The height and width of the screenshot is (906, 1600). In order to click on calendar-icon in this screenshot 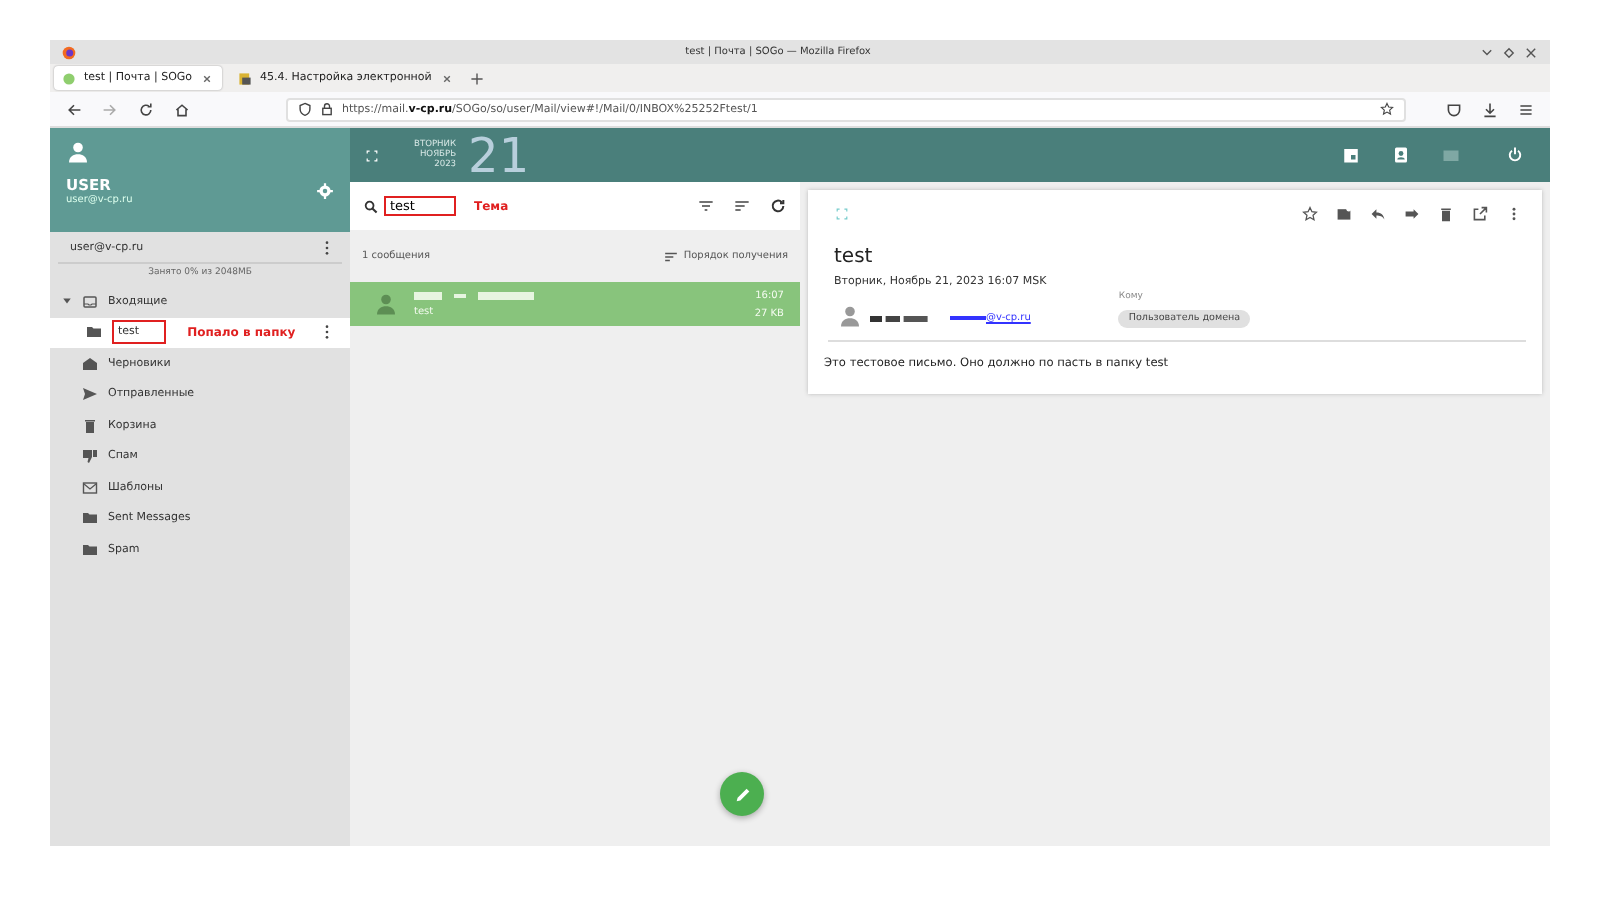, I will do `click(1351, 155)`.